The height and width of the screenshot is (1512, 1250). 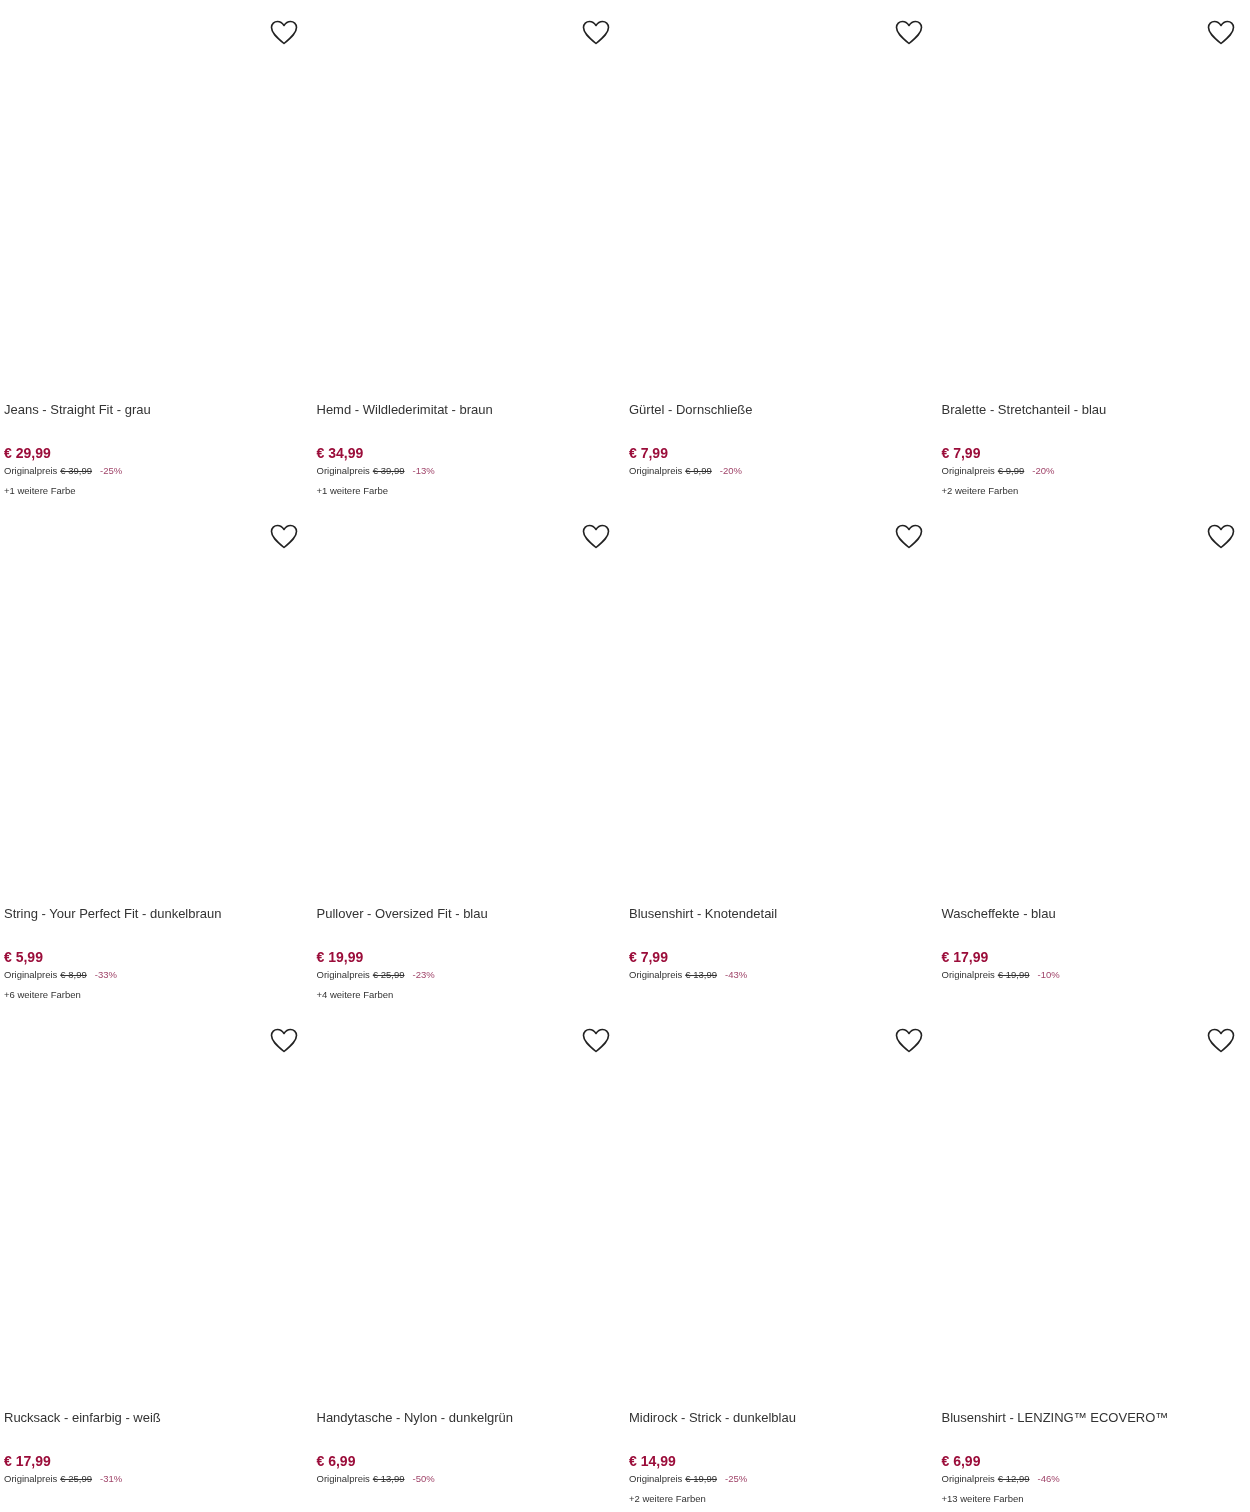 I want to click on product-title: Midirock - Strick - dunkelblau, so click(x=783, y=1418).